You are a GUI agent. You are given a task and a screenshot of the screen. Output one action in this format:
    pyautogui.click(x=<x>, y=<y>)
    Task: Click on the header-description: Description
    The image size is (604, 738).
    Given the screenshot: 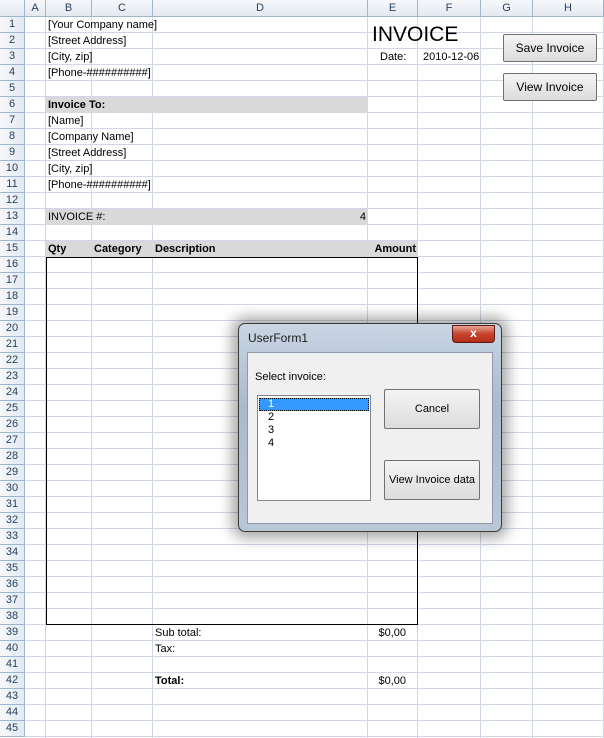 What is the action you would take?
    pyautogui.click(x=184, y=249)
    